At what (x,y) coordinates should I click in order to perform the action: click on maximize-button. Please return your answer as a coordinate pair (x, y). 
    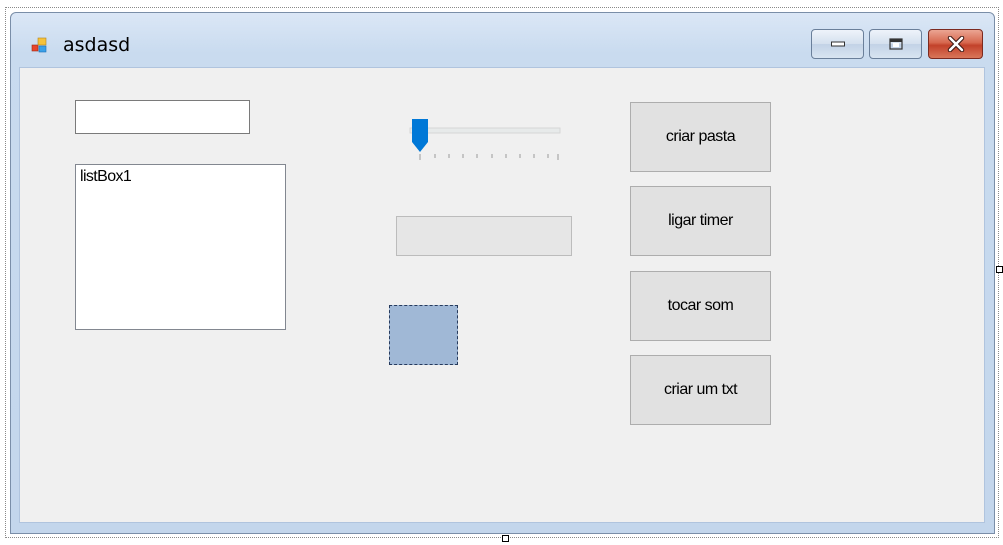
    Looking at the image, I should click on (895, 44).